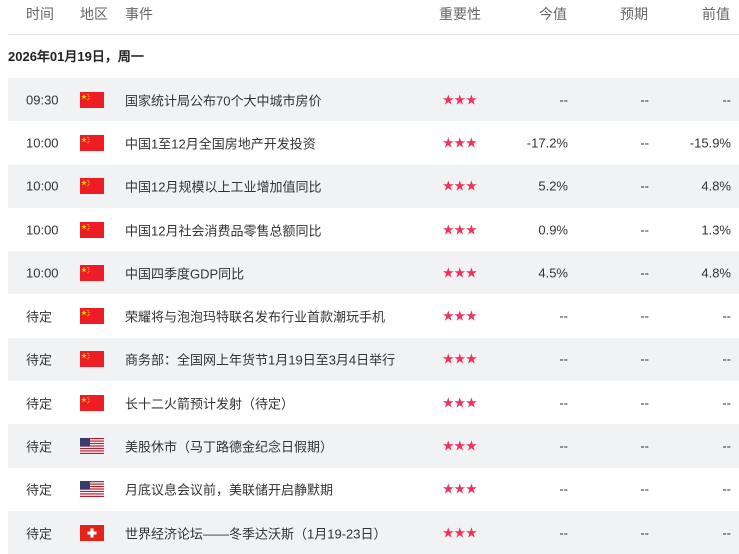 The image size is (739, 554). I want to click on event-time: 09:30, so click(42, 100).